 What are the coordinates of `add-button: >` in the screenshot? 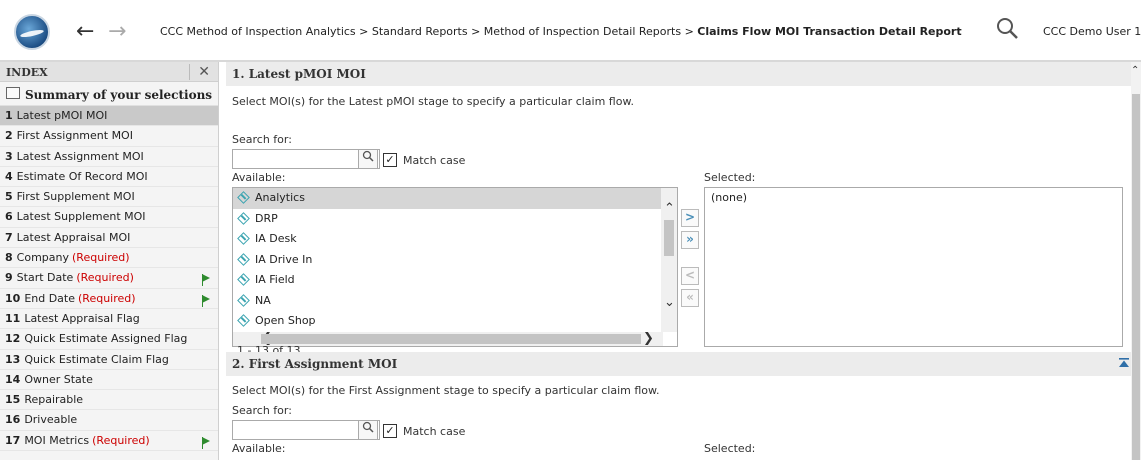 It's located at (690, 218).